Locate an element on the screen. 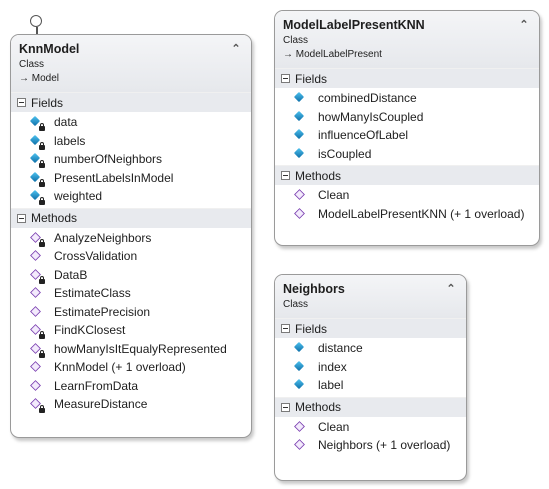 This screenshot has width=549, height=489. method-item: MeasureDistance is located at coordinates (131, 404).